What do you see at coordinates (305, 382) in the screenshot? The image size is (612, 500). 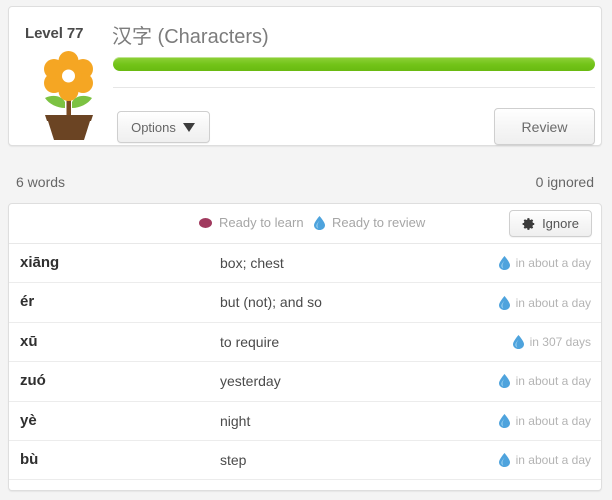 I see `table-row: zuó yesterday in about a day` at bounding box center [305, 382].